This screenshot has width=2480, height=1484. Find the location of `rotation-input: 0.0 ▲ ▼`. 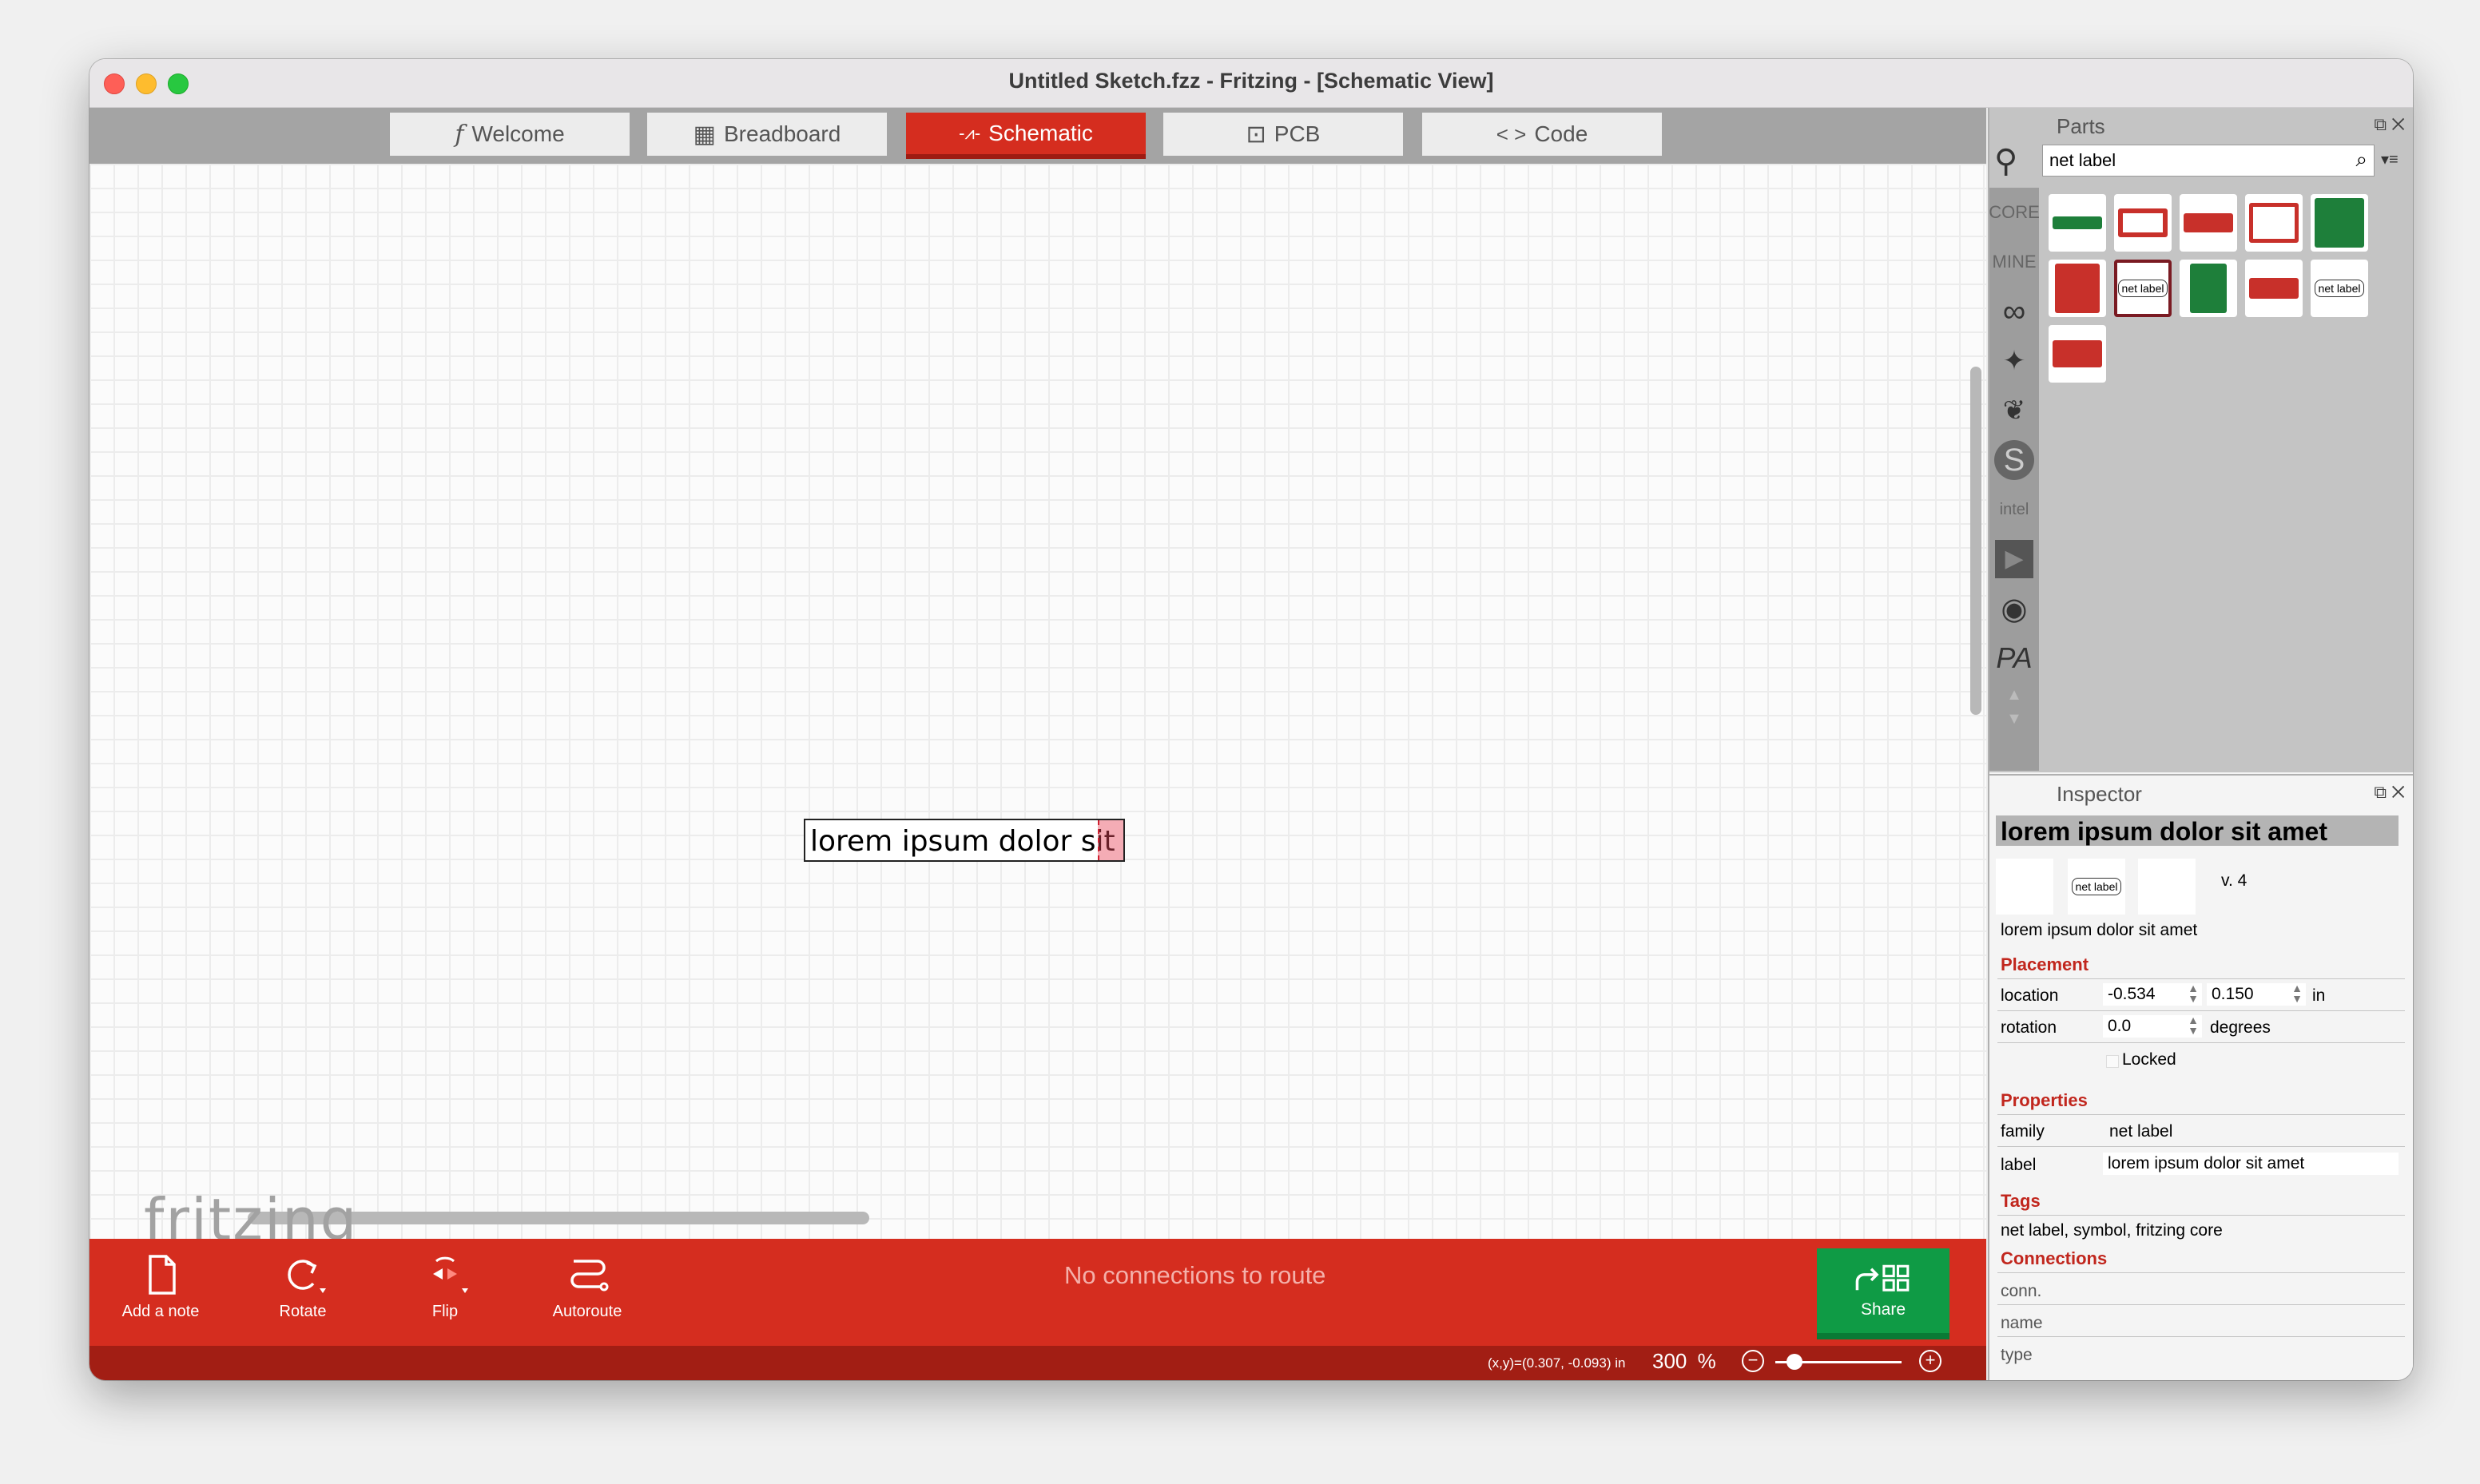

rotation-input: 0.0 ▲ ▼ is located at coordinates (2153, 1026).